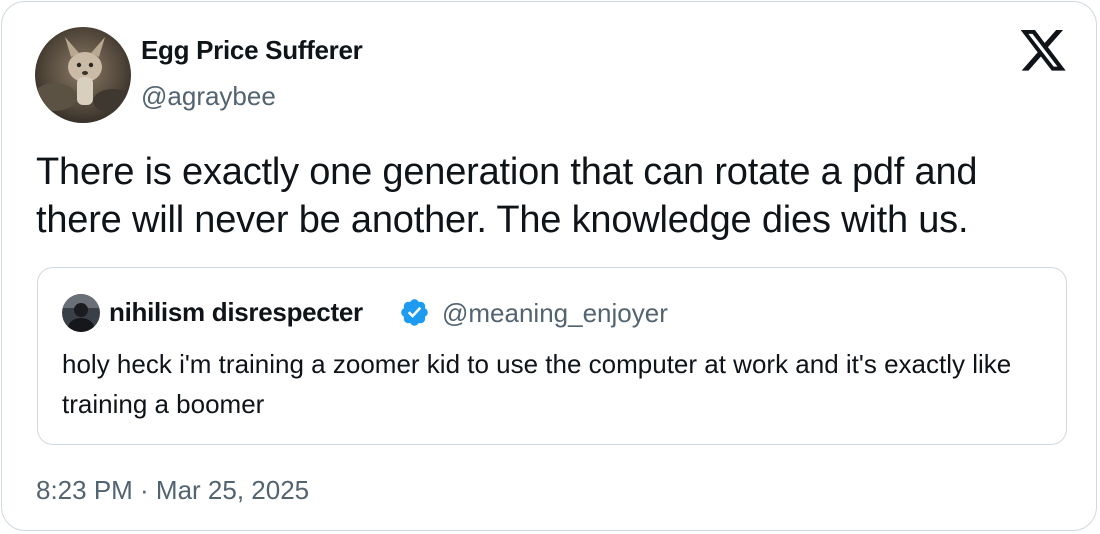  I want to click on x-logo-icon, so click(1043, 51).